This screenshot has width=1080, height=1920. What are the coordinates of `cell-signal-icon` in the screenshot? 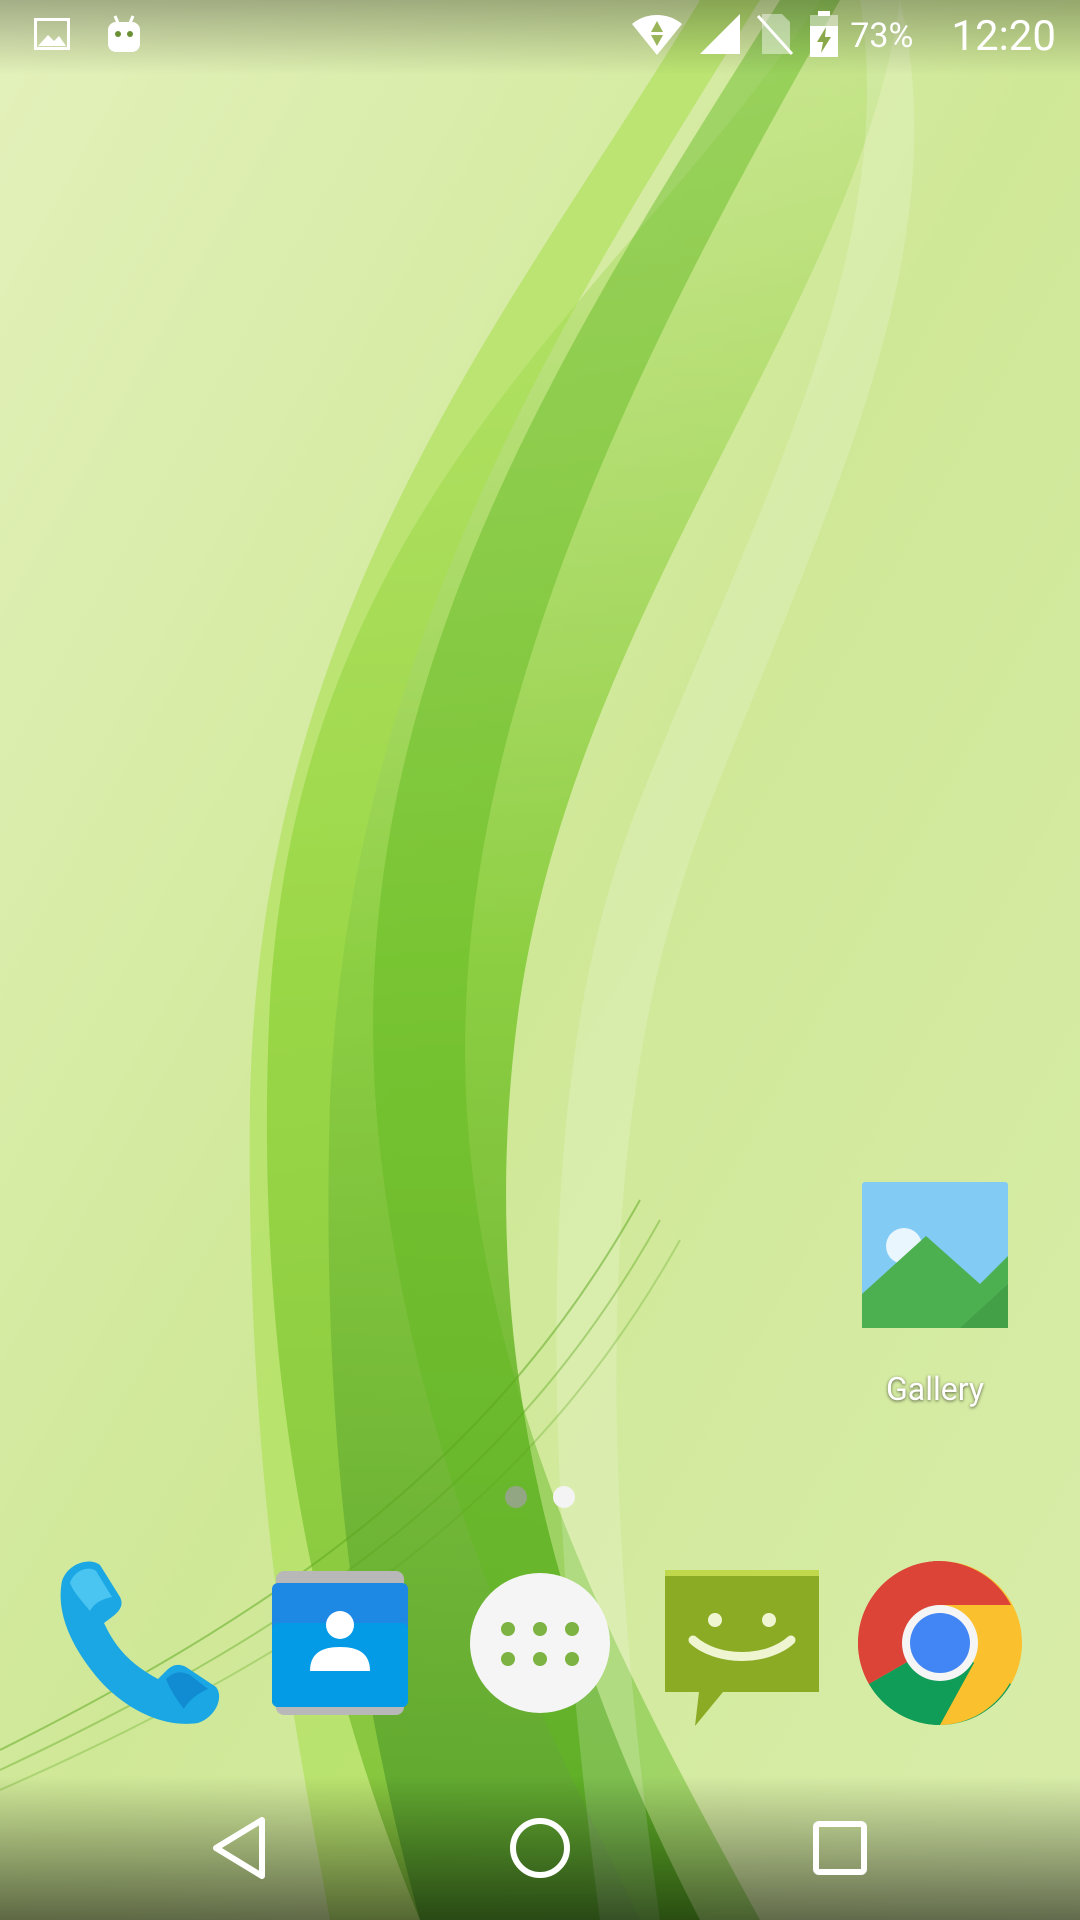 It's located at (720, 36).